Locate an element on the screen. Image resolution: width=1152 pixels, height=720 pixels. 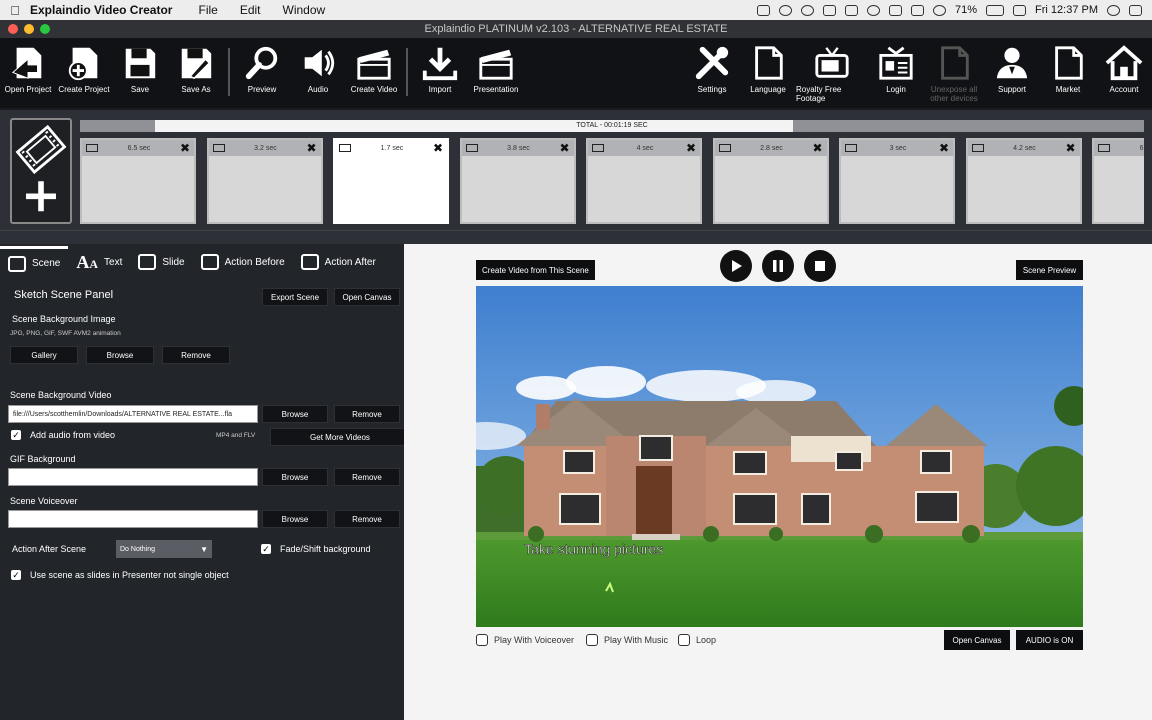
flag-icon is located at coordinates (1020, 10).